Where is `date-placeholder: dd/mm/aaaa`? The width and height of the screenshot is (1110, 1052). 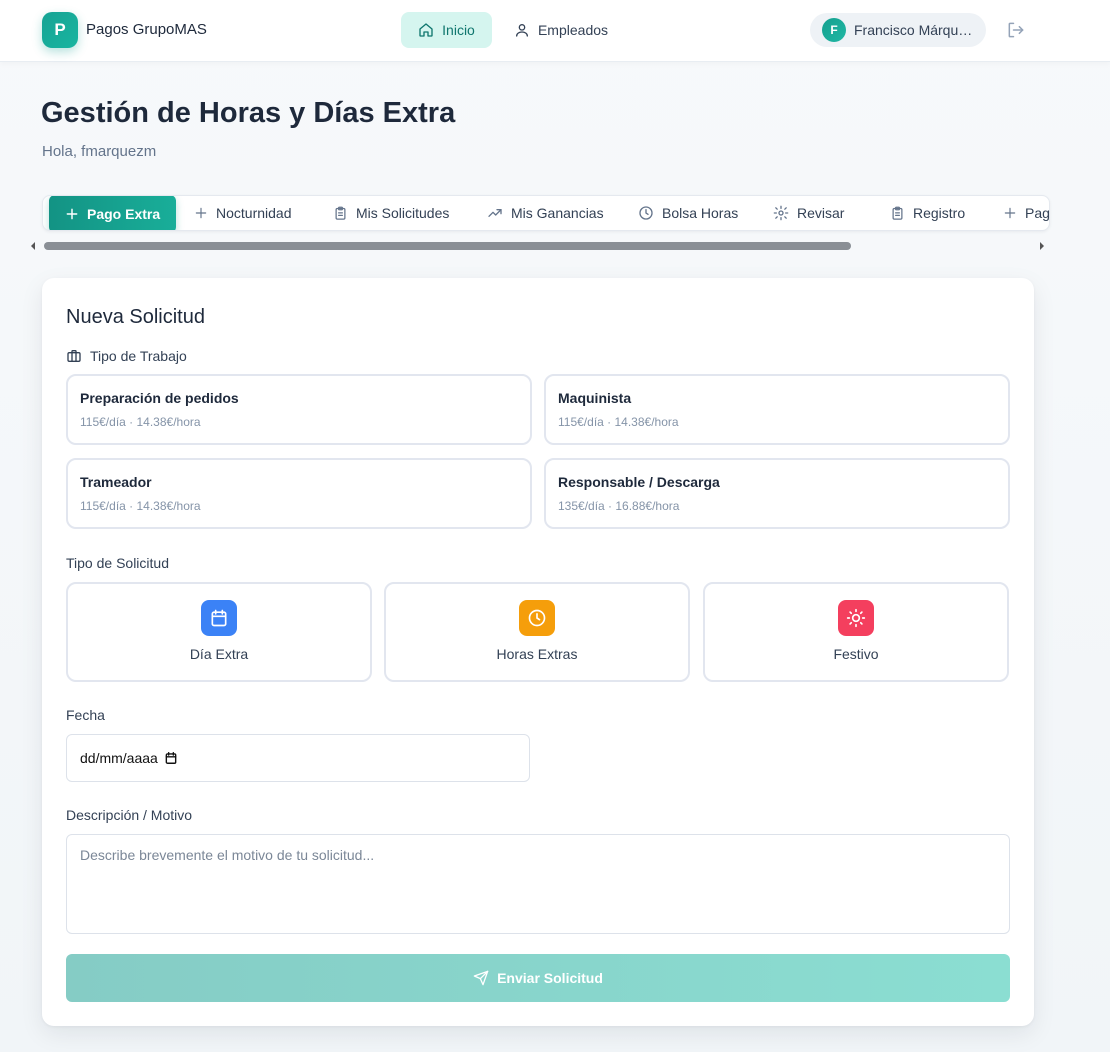 date-placeholder: dd/mm/aaaa is located at coordinates (119, 758).